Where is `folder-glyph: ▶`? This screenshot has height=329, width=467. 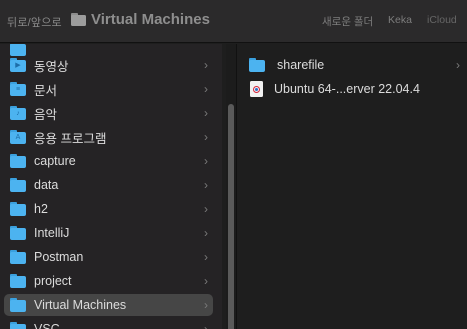
folder-glyph: ▶ is located at coordinates (18, 65).